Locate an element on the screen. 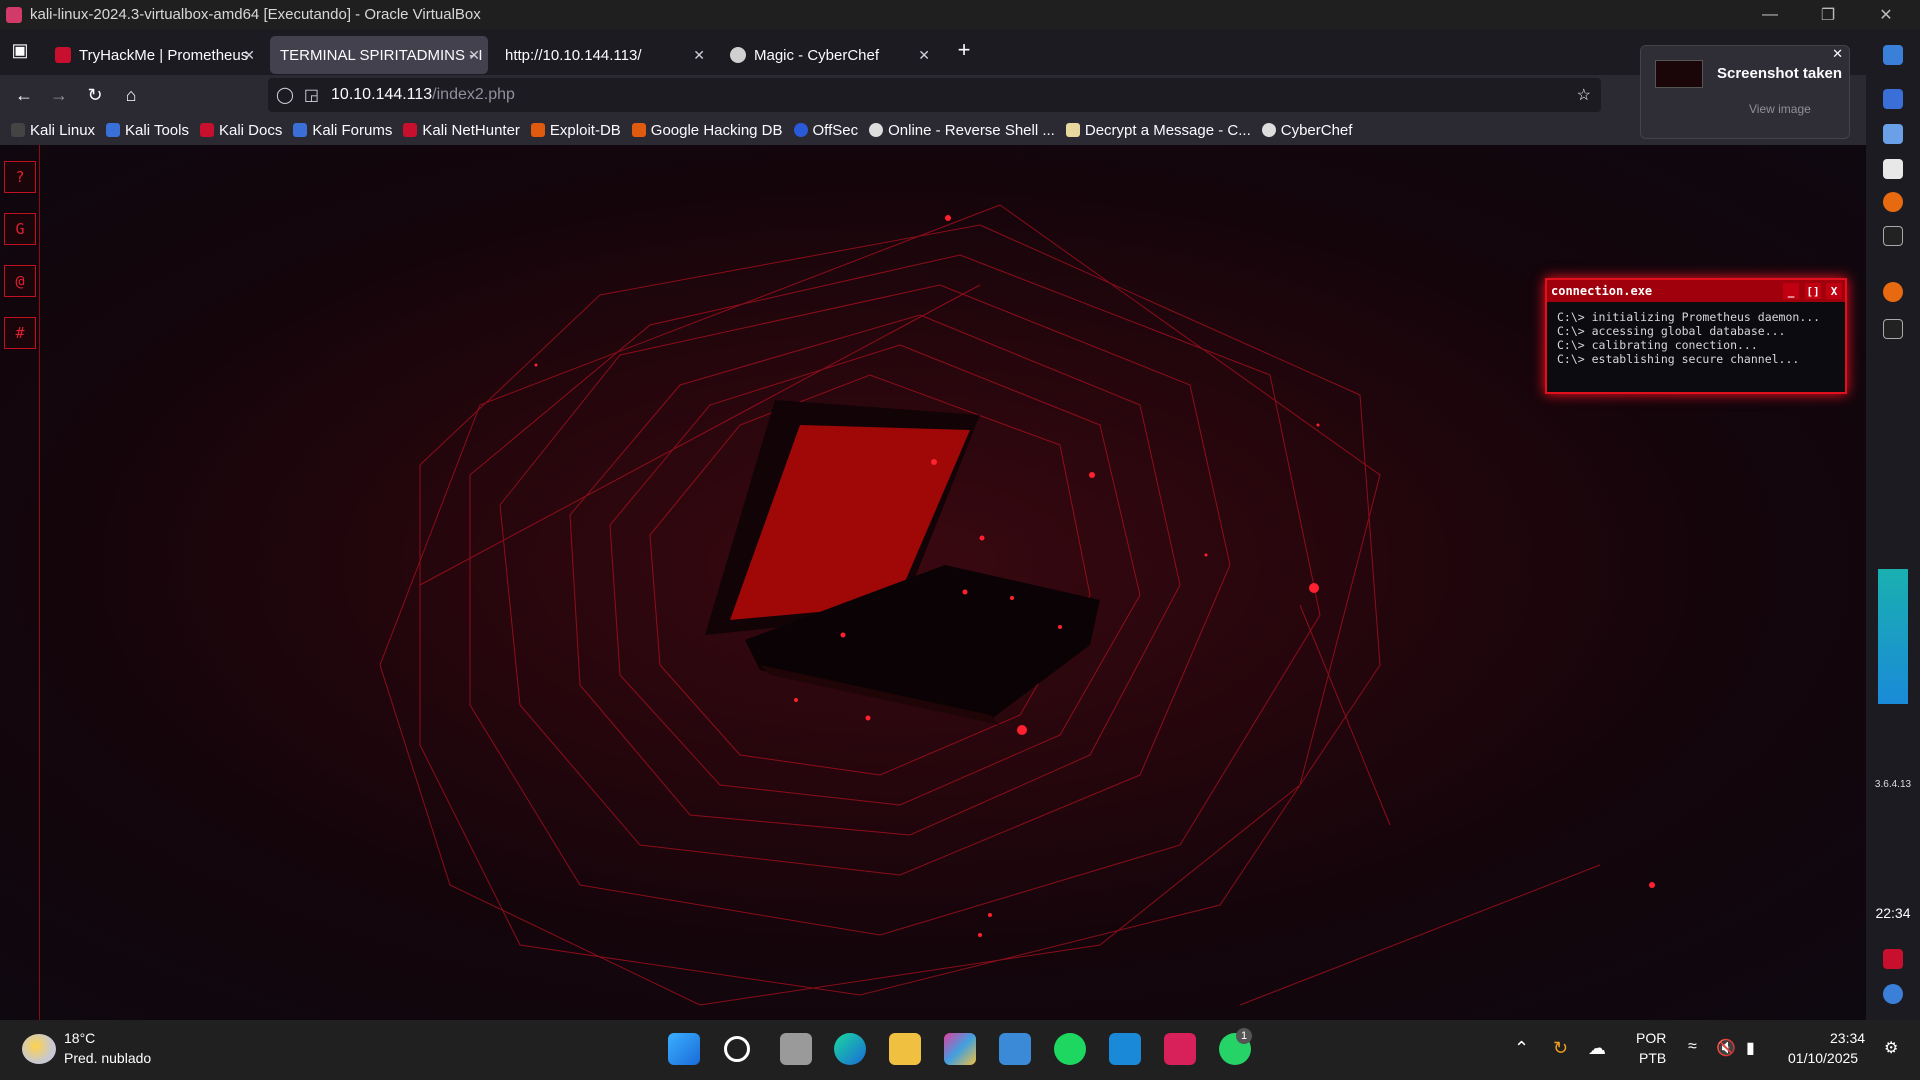 Image resolution: width=1920 pixels, height=1080 pixels. bookmark-item: Kali Forums is located at coordinates (342, 130).